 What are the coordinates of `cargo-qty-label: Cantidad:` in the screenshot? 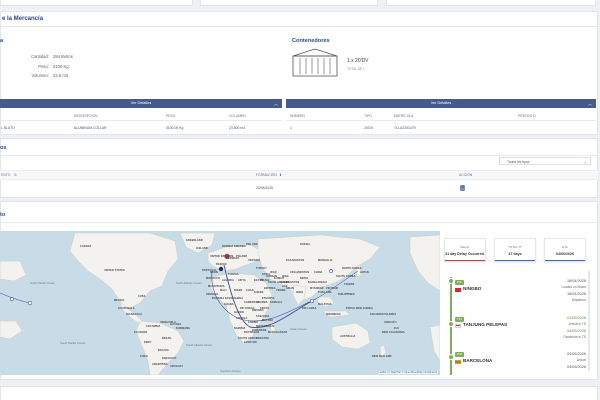 It's located at (40, 56).